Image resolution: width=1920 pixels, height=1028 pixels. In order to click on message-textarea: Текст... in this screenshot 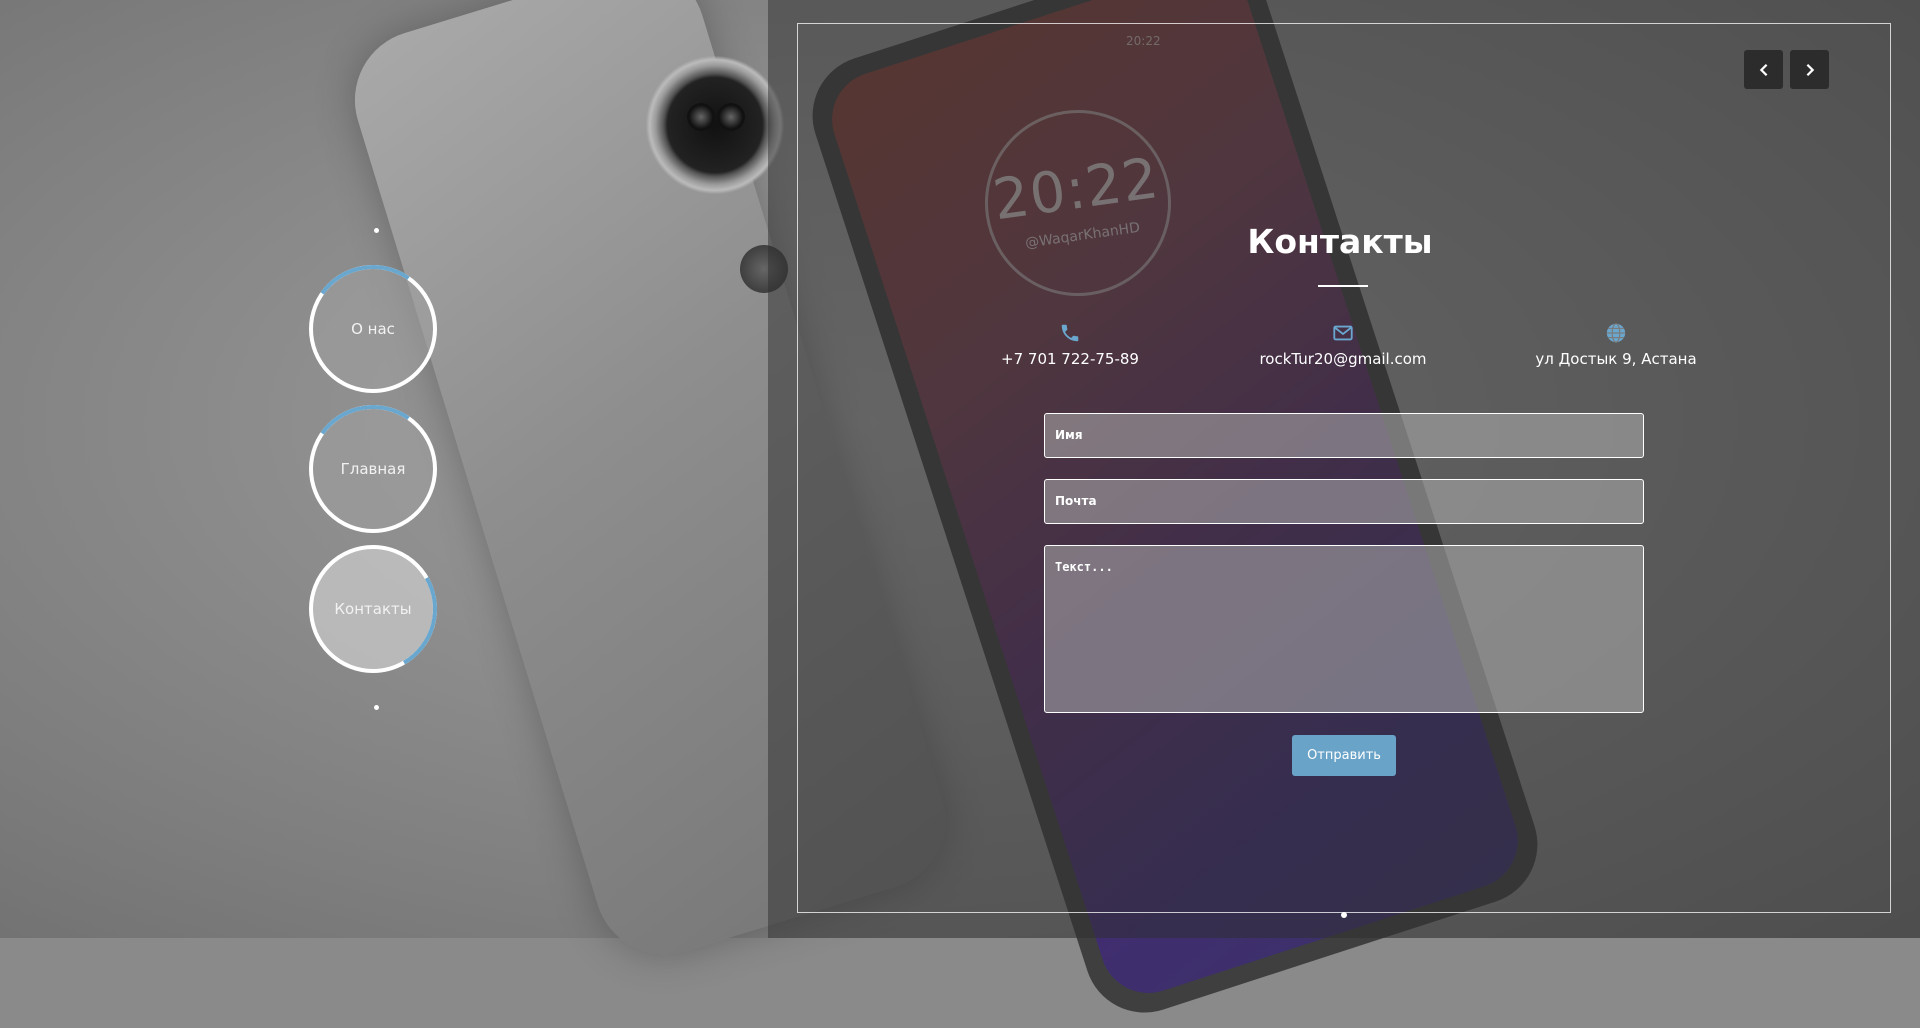, I will do `click(1344, 629)`.